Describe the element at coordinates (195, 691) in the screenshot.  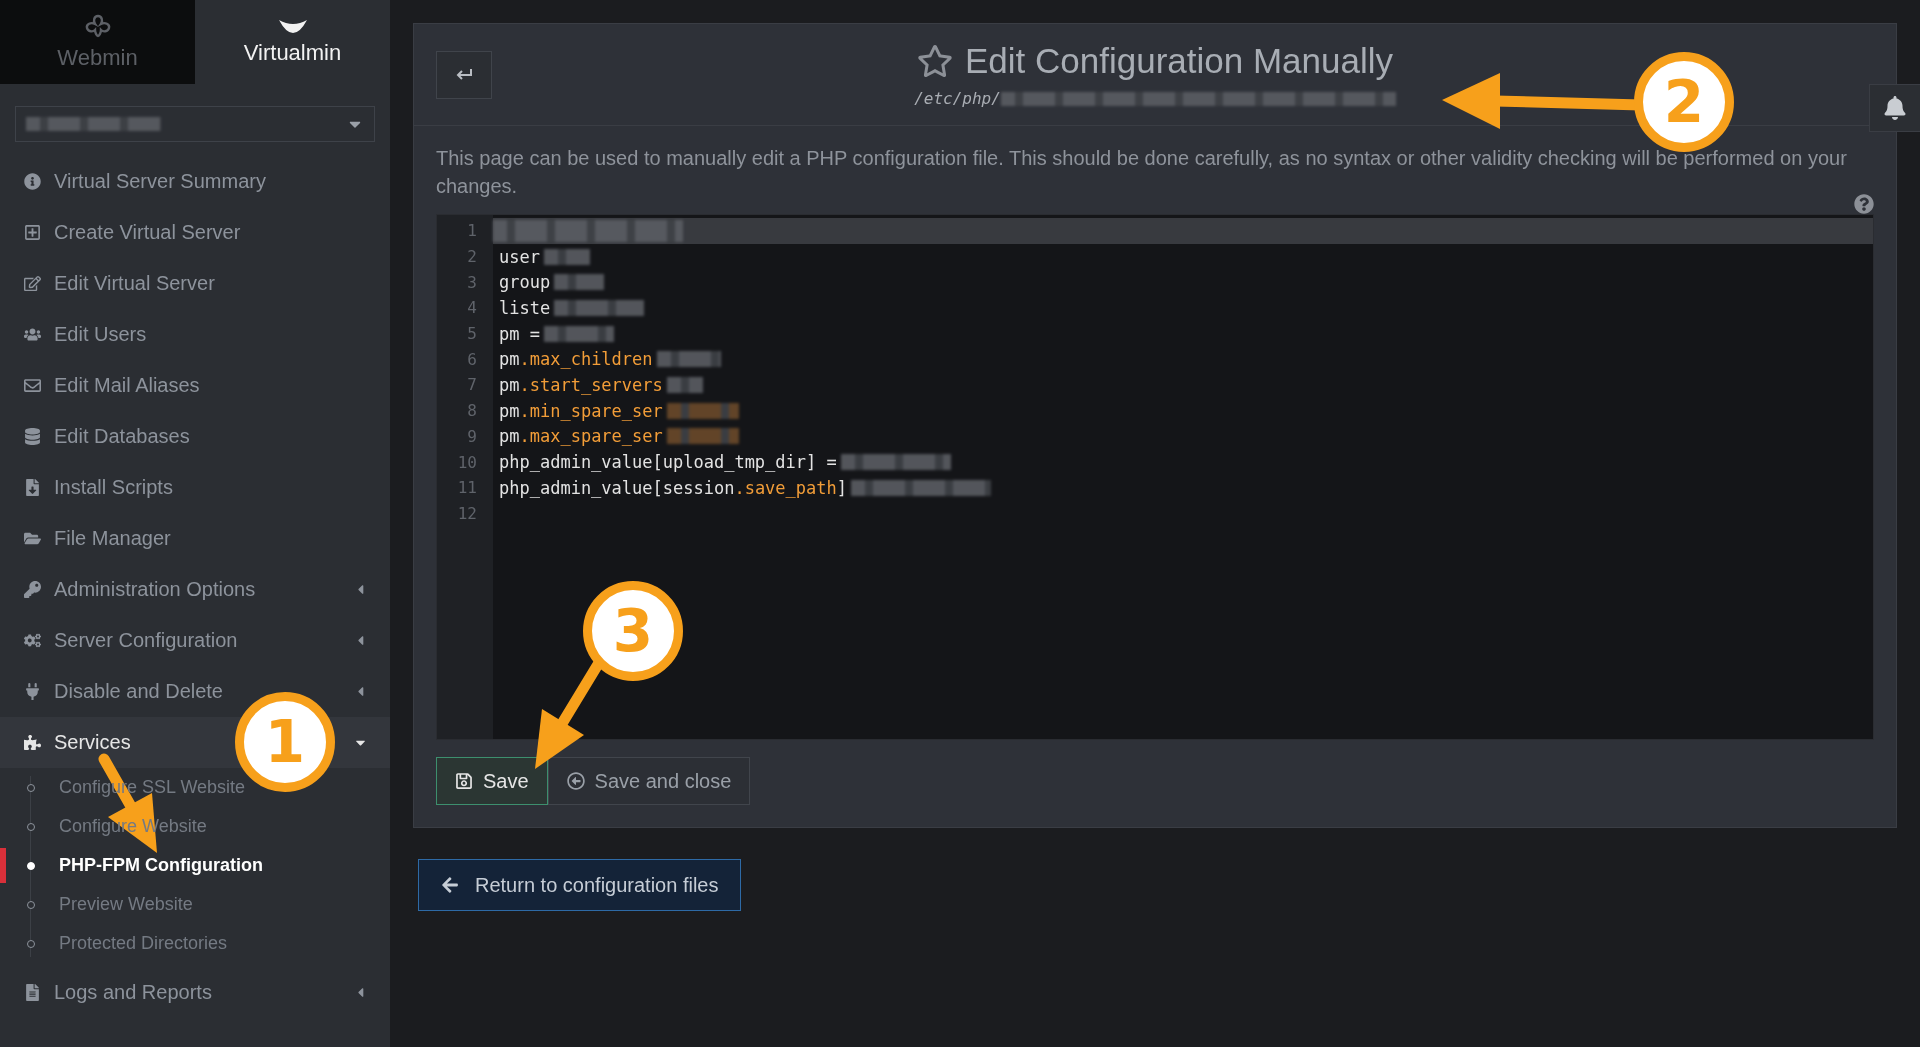
I see `menu-item: Disable and Delete` at that location.